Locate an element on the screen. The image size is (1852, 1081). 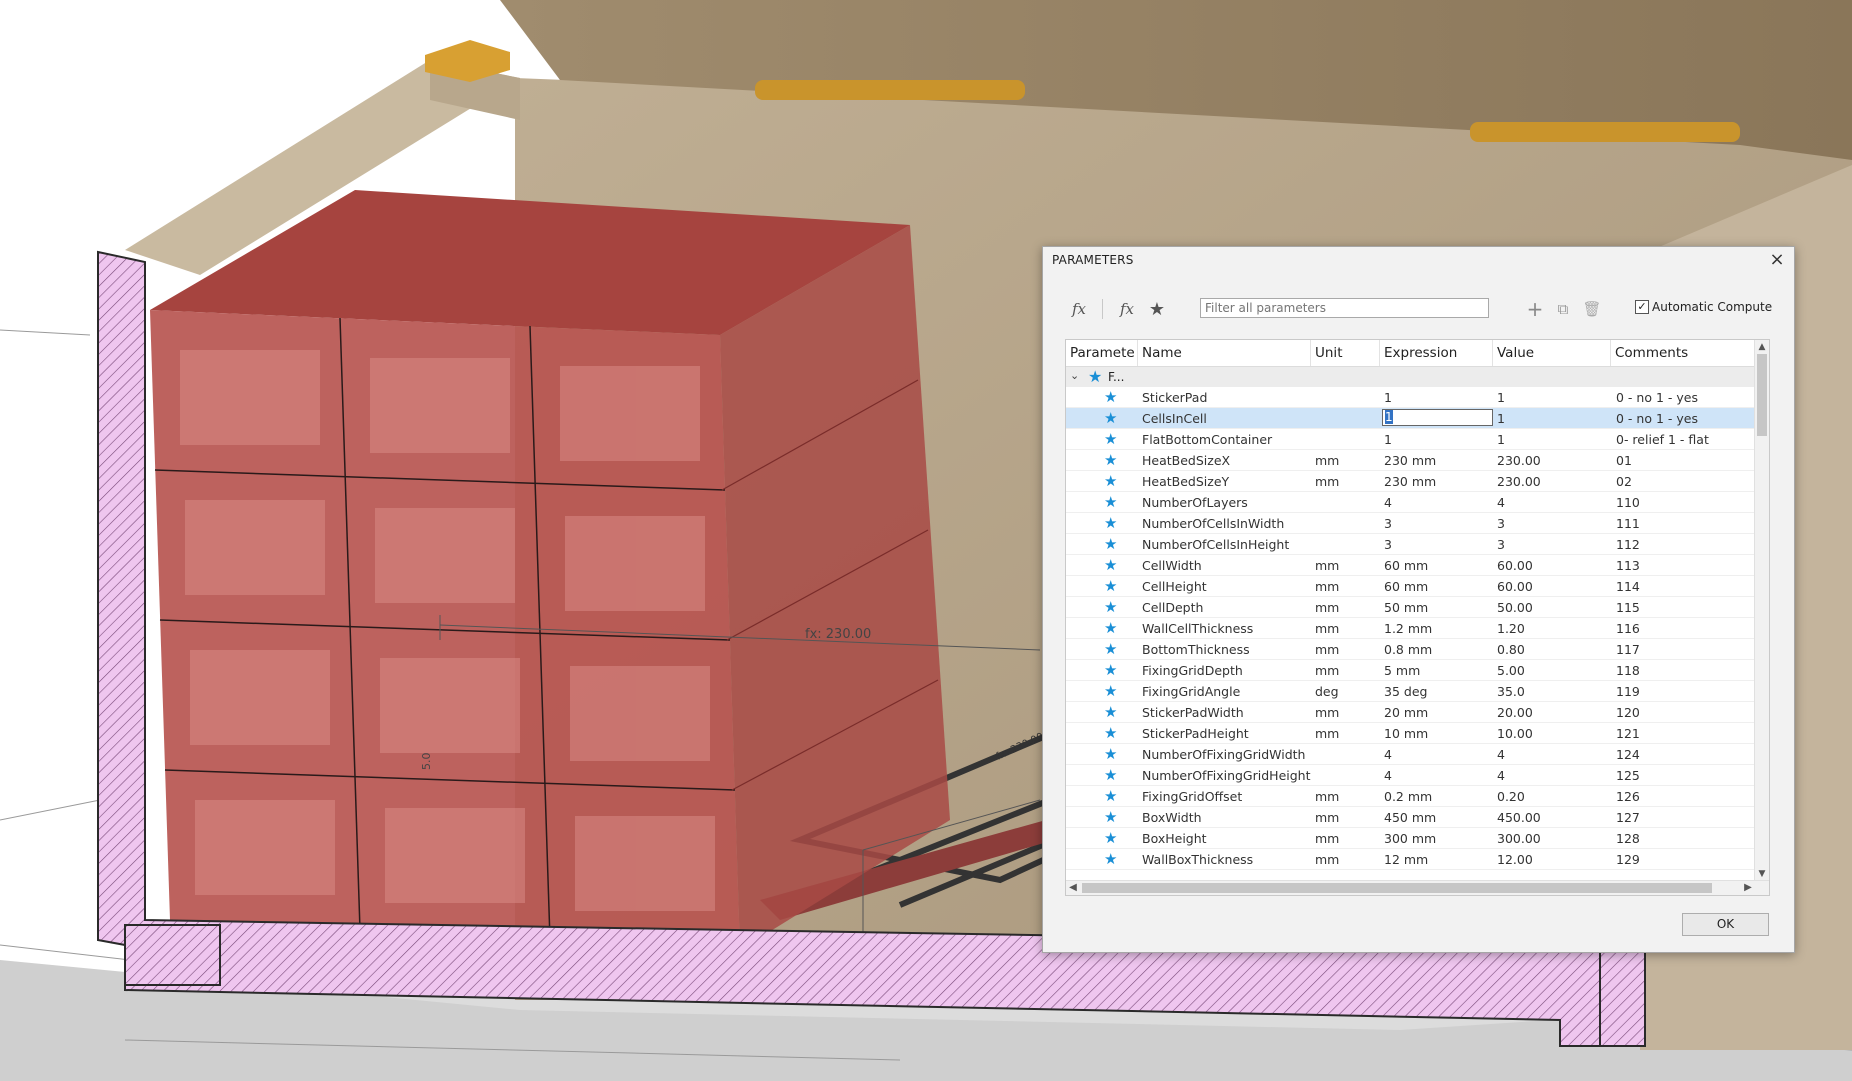
table-row: ★ FixingGridDepth mm 5 mm 5.00 118 is located at coordinates (1410, 670).